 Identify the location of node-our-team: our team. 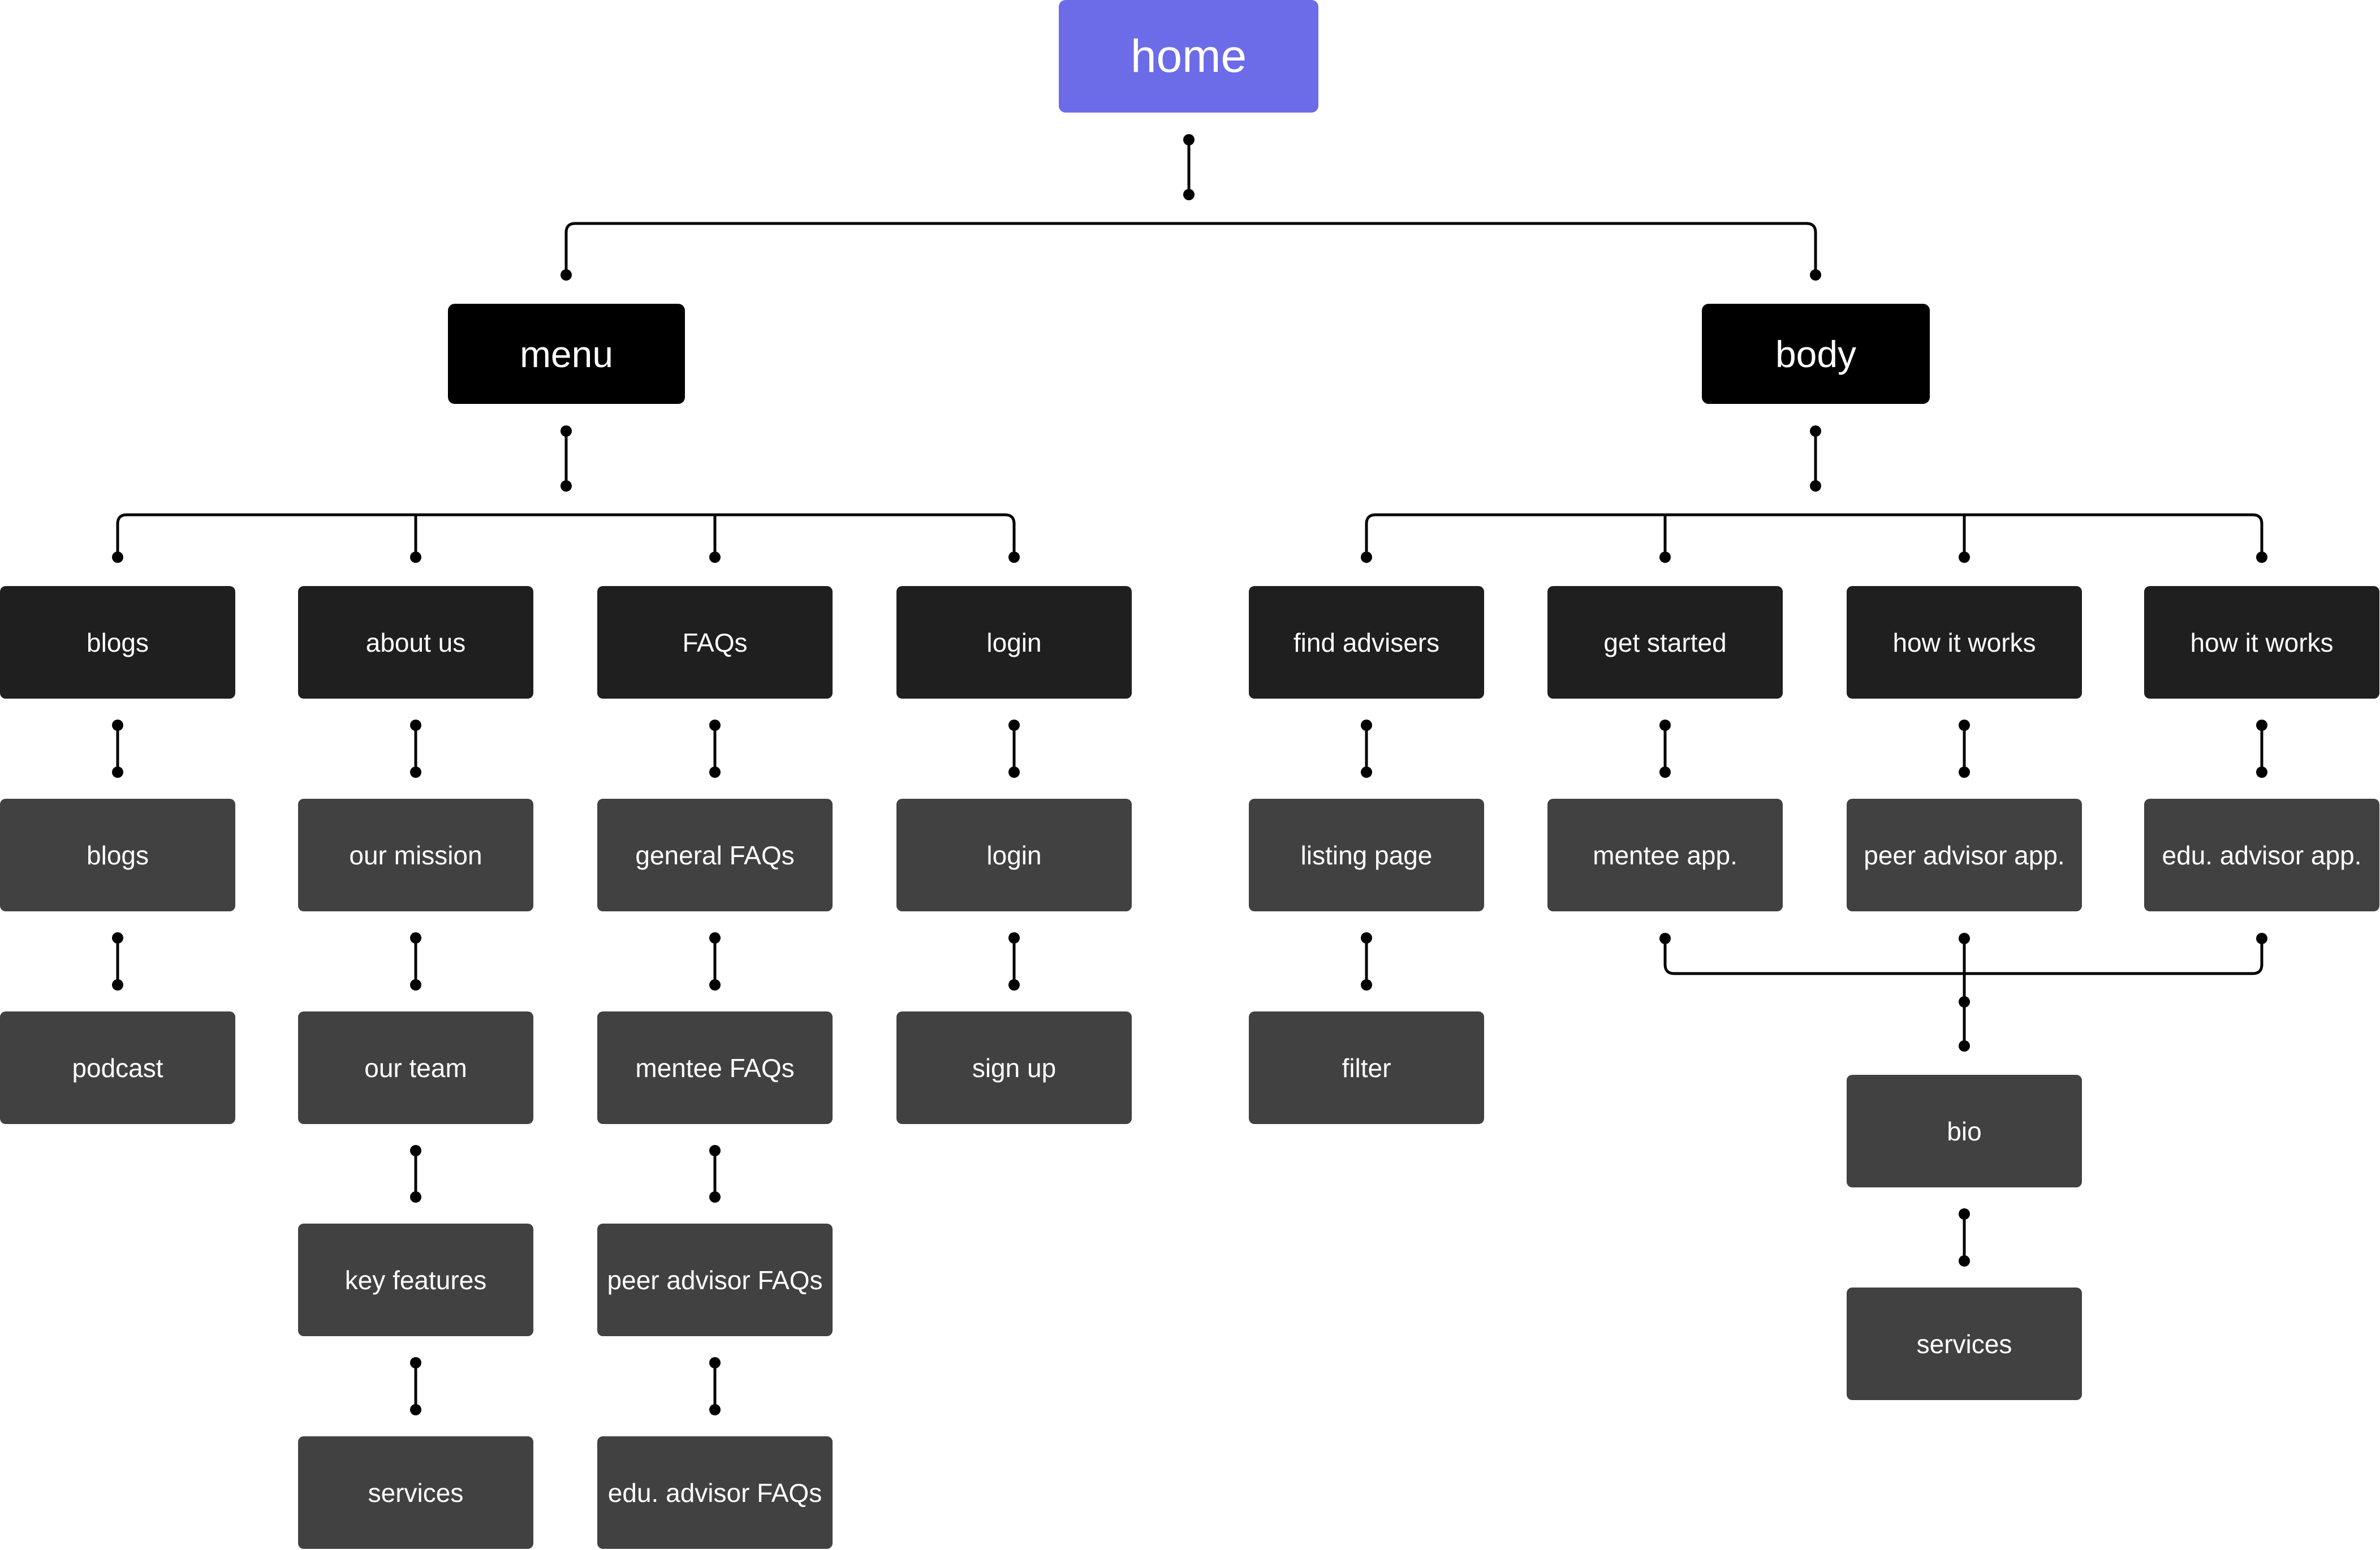
(416, 1068).